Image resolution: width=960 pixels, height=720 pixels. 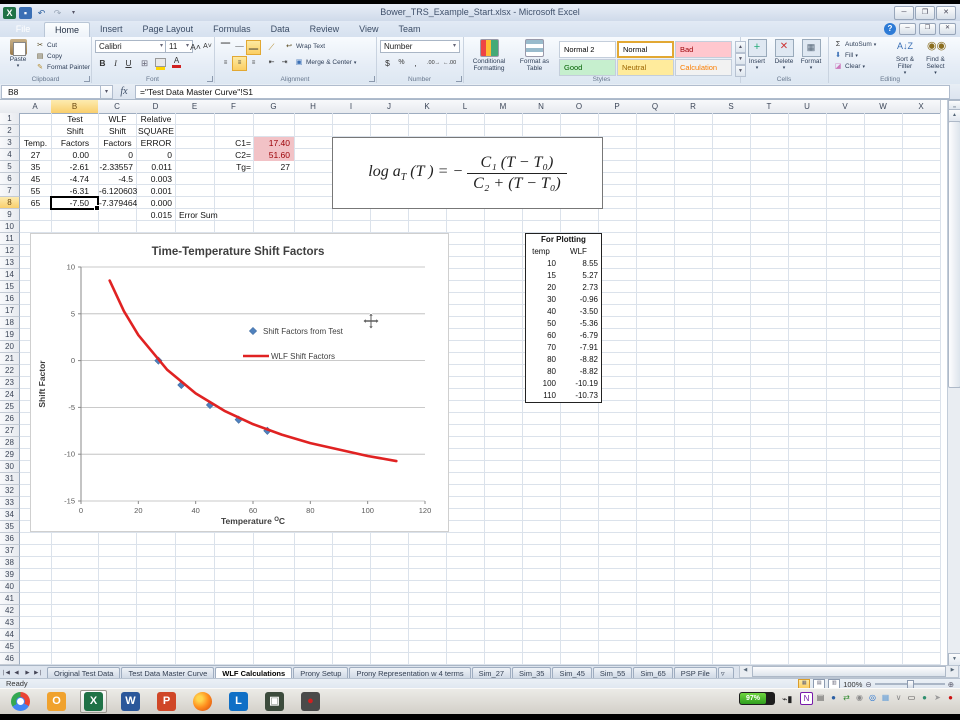 I want to click on scroll-left-icon: ◀, so click(x=745, y=670).